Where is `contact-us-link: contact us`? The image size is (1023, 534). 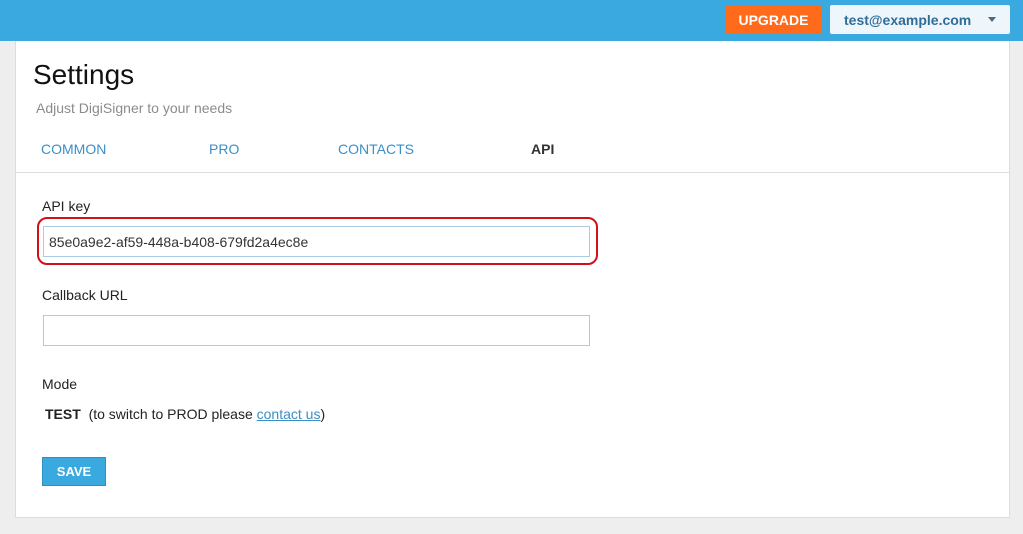 contact-us-link: contact us is located at coordinates (289, 414).